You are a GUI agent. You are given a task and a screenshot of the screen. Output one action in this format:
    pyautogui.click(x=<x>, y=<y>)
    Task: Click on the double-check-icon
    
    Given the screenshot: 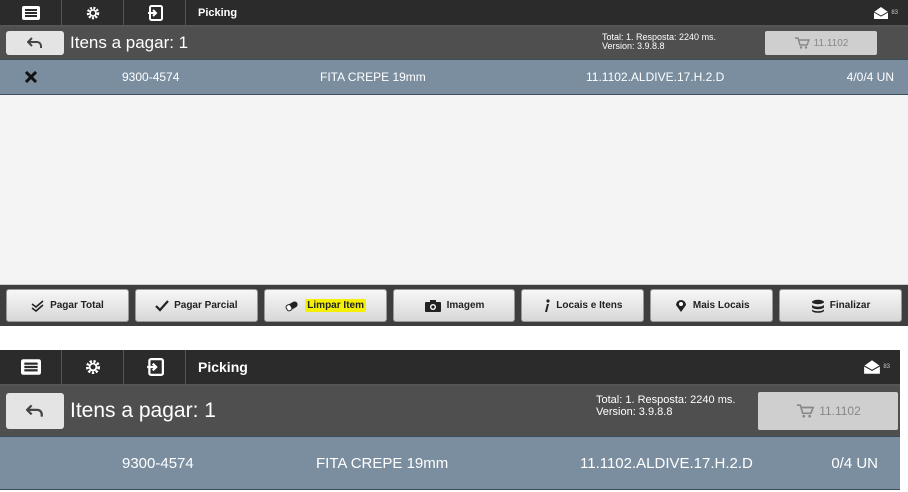 What is the action you would take?
    pyautogui.click(x=37, y=305)
    